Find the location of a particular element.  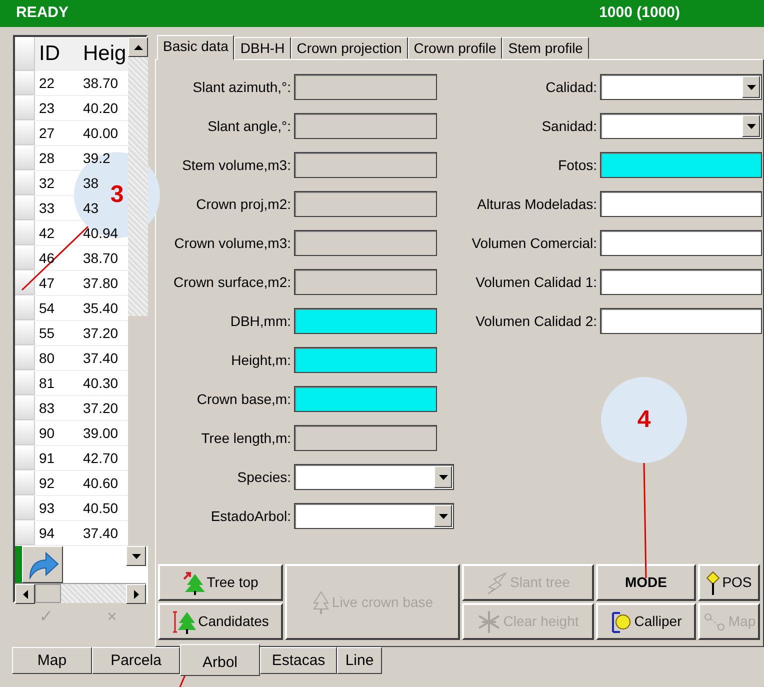

tab: Crown projection is located at coordinates (349, 48).